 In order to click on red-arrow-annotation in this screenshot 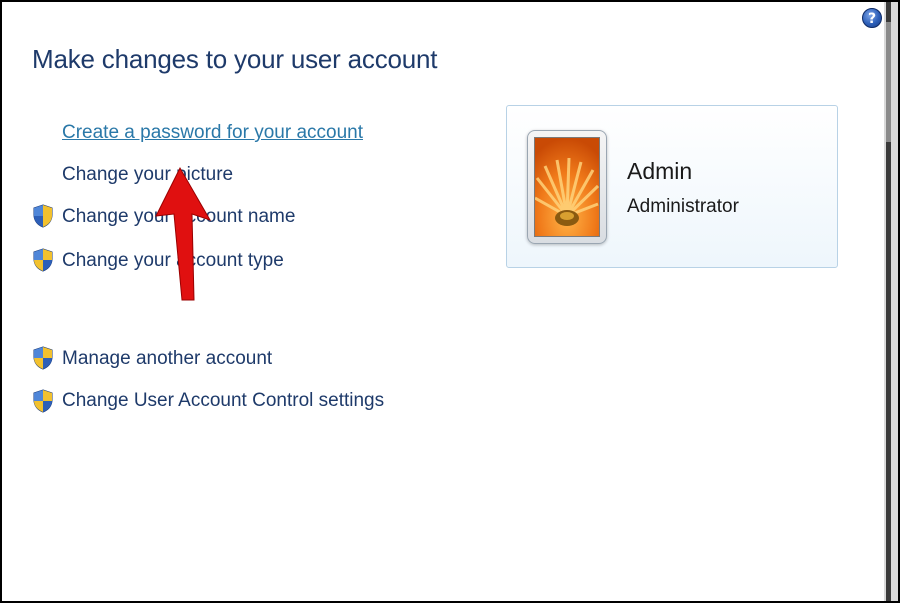, I will do `click(183, 233)`.